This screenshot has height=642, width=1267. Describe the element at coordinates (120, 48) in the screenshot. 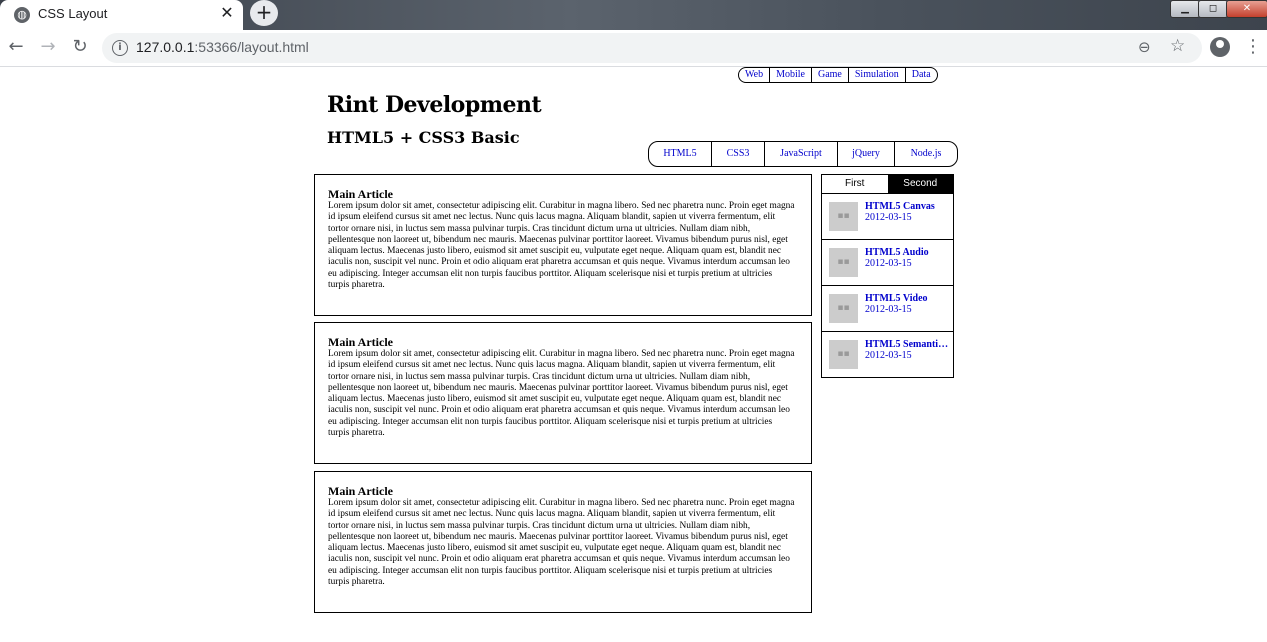

I see `info-icon: i` at that location.